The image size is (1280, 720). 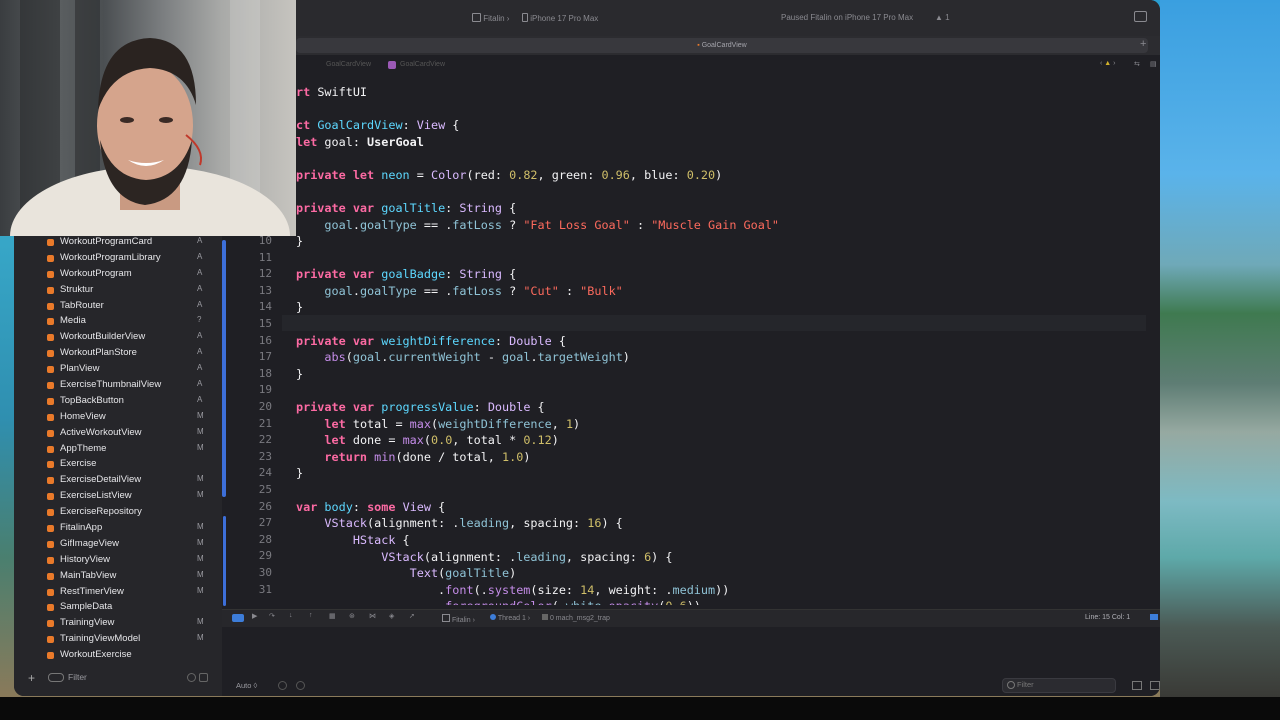 I want to click on line-number: 11, so click(x=265, y=257).